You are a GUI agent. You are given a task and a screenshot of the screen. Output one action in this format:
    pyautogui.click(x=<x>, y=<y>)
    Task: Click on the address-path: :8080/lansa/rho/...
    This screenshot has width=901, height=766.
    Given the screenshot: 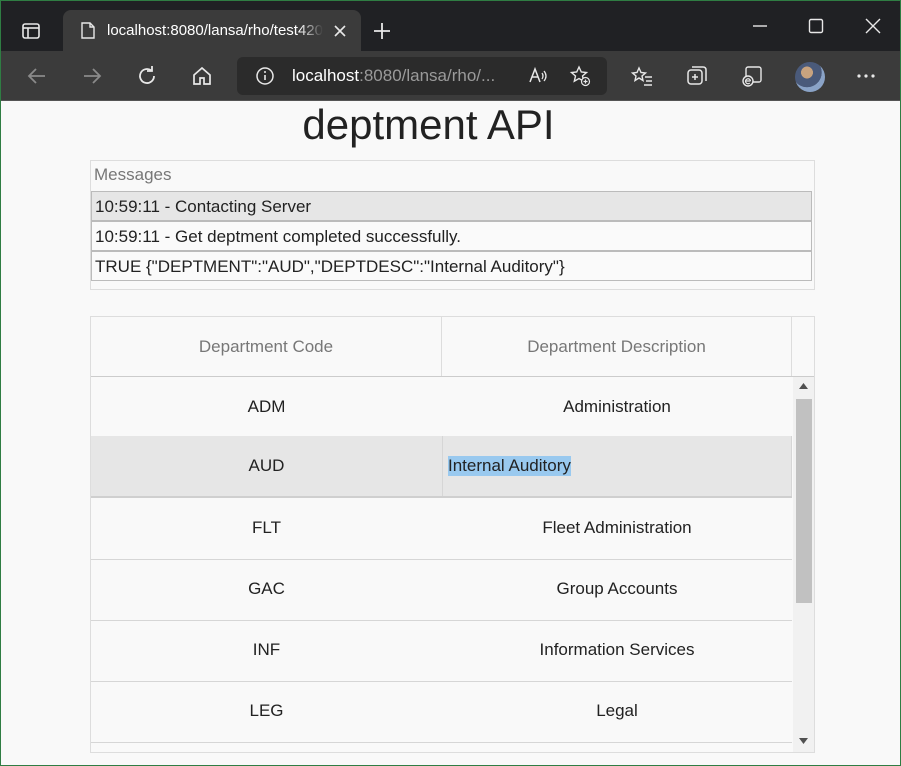 What is the action you would take?
    pyautogui.click(x=427, y=75)
    